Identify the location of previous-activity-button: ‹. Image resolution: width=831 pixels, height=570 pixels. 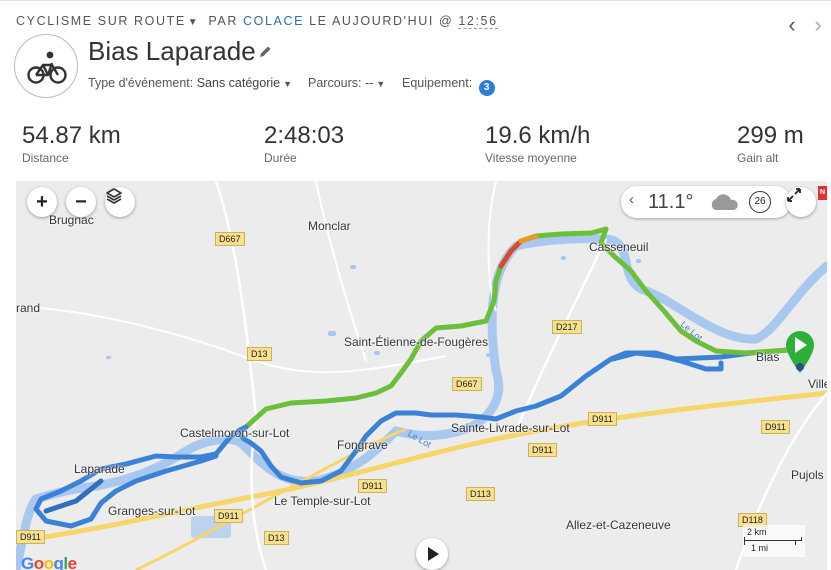
(792, 25).